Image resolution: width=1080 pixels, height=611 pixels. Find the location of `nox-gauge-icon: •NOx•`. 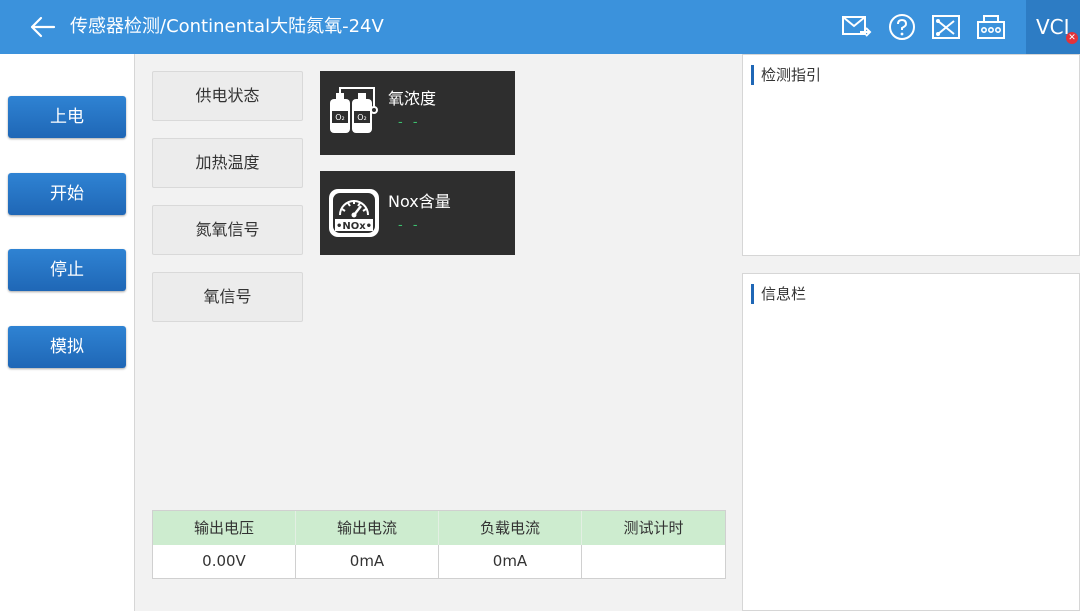

nox-gauge-icon: •NOx• is located at coordinates (354, 213).